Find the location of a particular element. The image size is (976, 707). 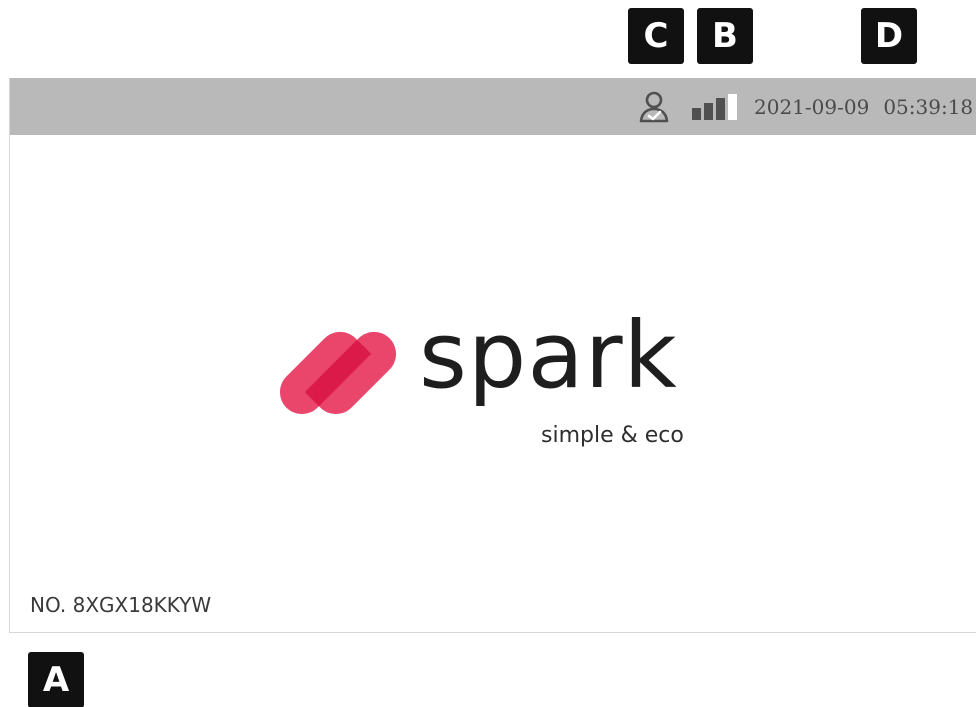

callout-label-b: B is located at coordinates (725, 36).